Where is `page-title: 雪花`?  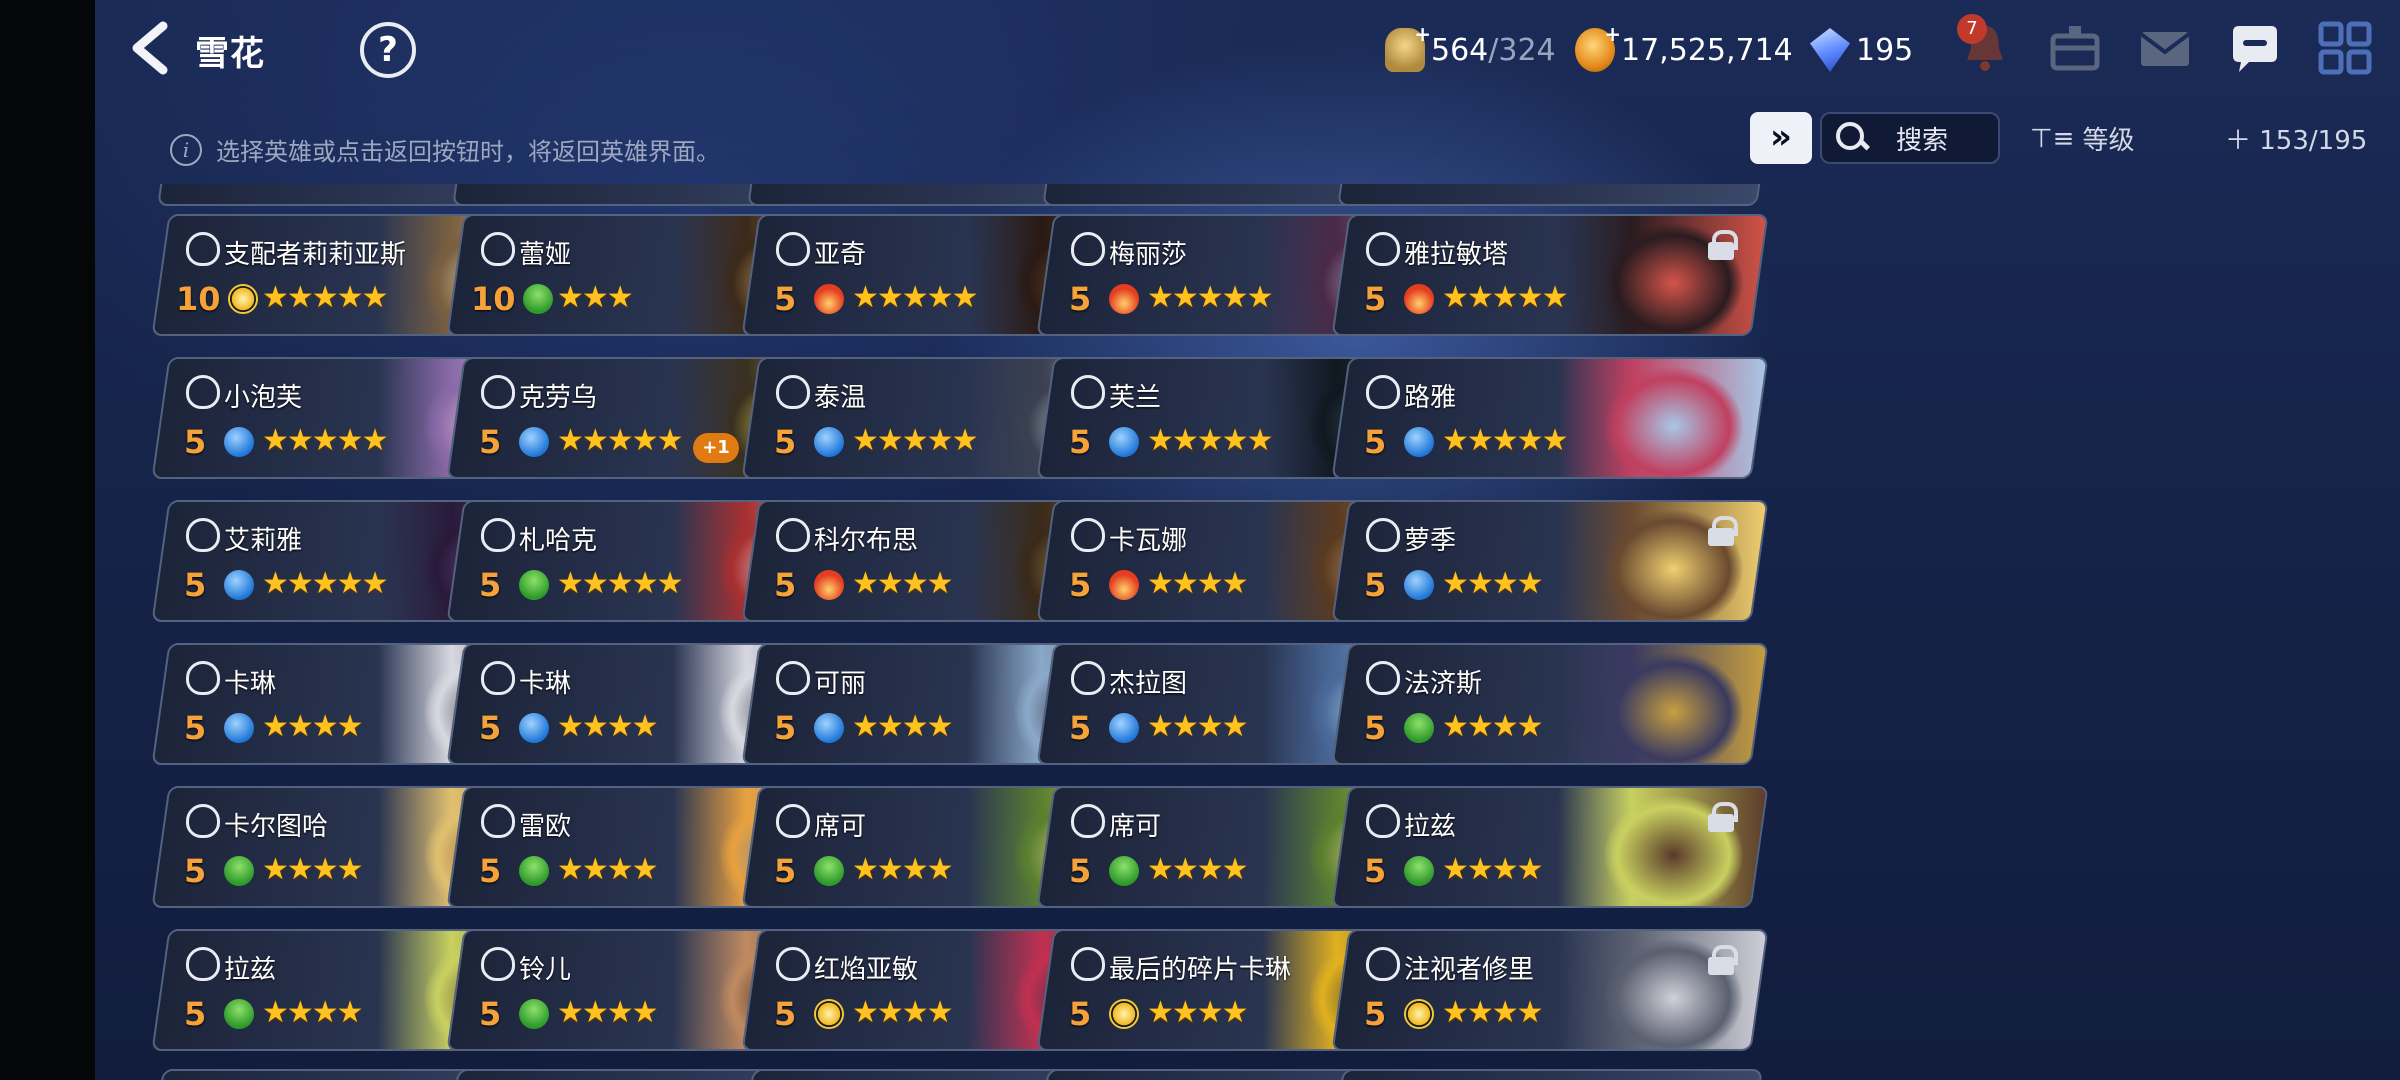 page-title: 雪花 is located at coordinates (230, 54).